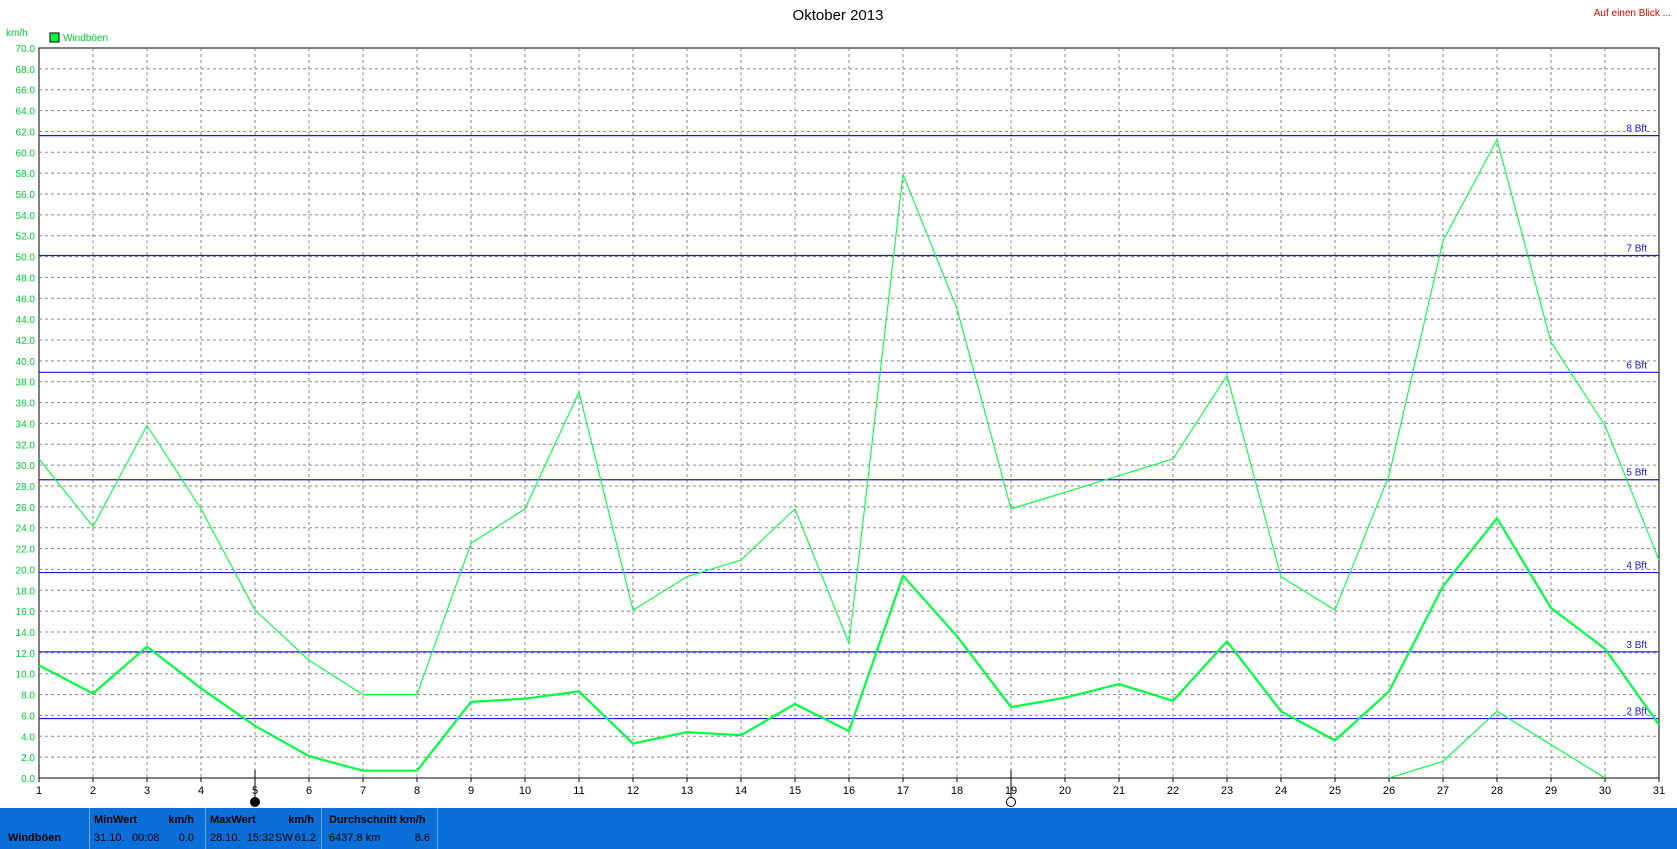 This screenshot has width=1677, height=849. Describe the element at coordinates (355, 838) in the screenshot. I see `avg-distance: 6437.8 km` at that location.